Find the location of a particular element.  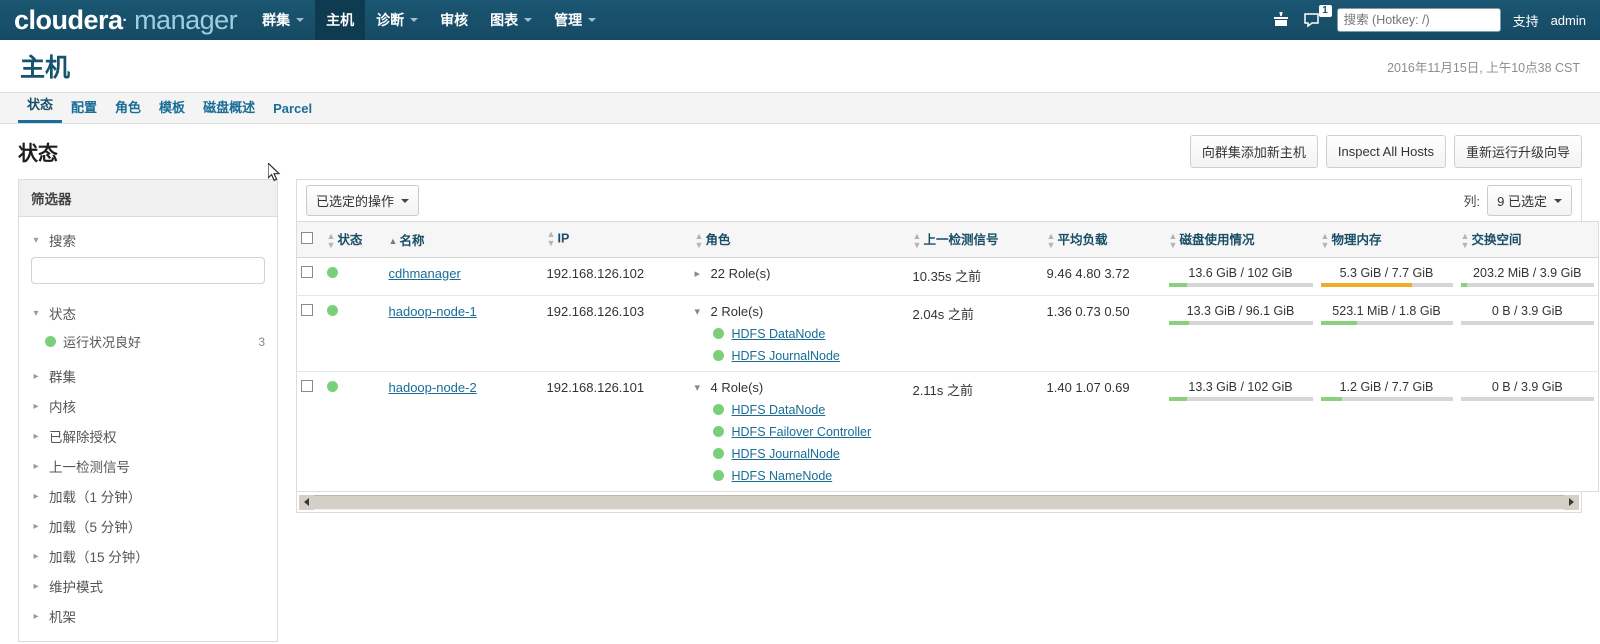

roles-expand-toggle: ▾ 2 Role(s) is located at coordinates (800, 311).